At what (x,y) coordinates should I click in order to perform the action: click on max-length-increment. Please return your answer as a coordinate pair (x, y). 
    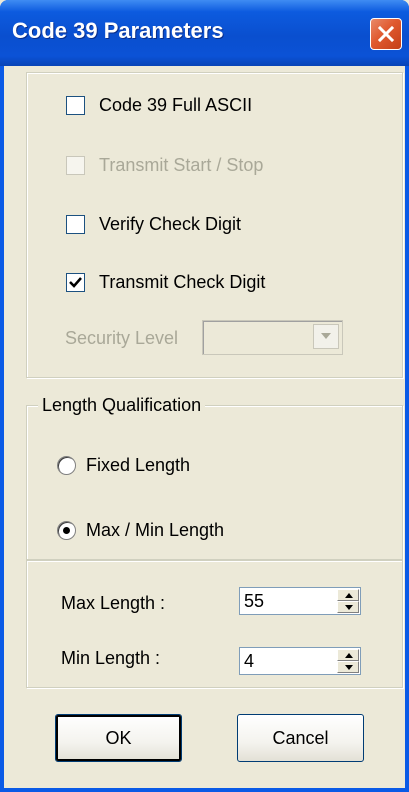
    Looking at the image, I should click on (348, 595).